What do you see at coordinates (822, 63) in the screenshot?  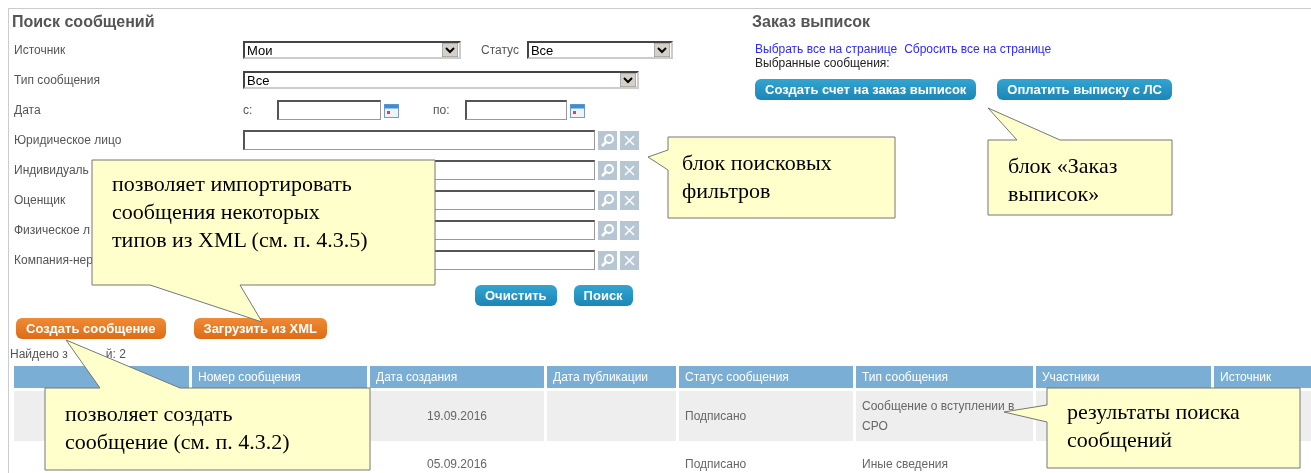 I see `selected-label: Выбранные сообщения:` at bounding box center [822, 63].